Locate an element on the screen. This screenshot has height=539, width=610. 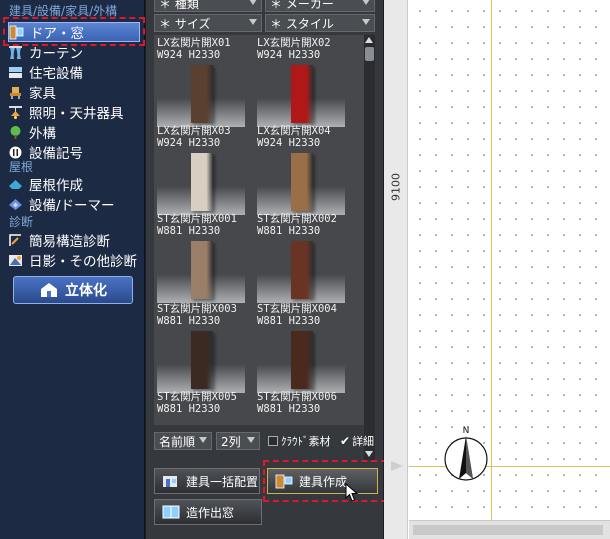
compass-north-label: N is located at coordinates (466, 431).